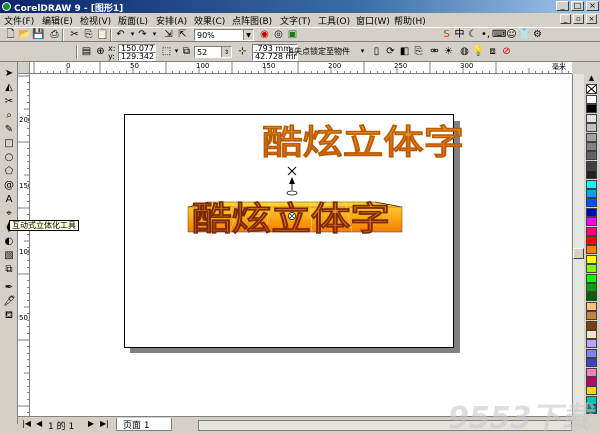  What do you see at coordinates (9, 200) in the screenshot?
I see `text-tool-icon: A` at bounding box center [9, 200].